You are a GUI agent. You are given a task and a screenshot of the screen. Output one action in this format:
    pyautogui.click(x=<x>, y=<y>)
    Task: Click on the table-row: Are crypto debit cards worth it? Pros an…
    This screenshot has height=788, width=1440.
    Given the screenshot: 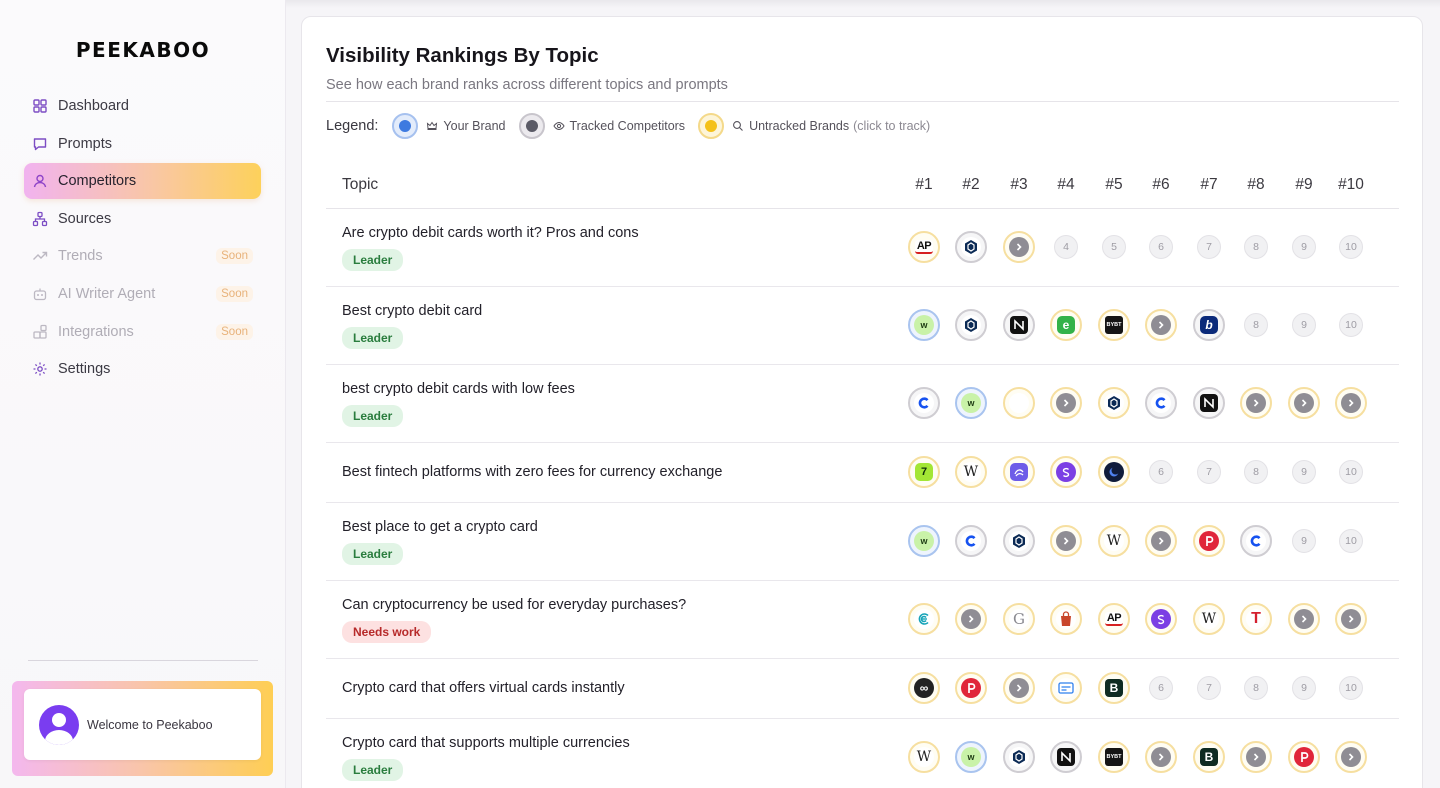 What is the action you would take?
    pyautogui.click(x=862, y=248)
    